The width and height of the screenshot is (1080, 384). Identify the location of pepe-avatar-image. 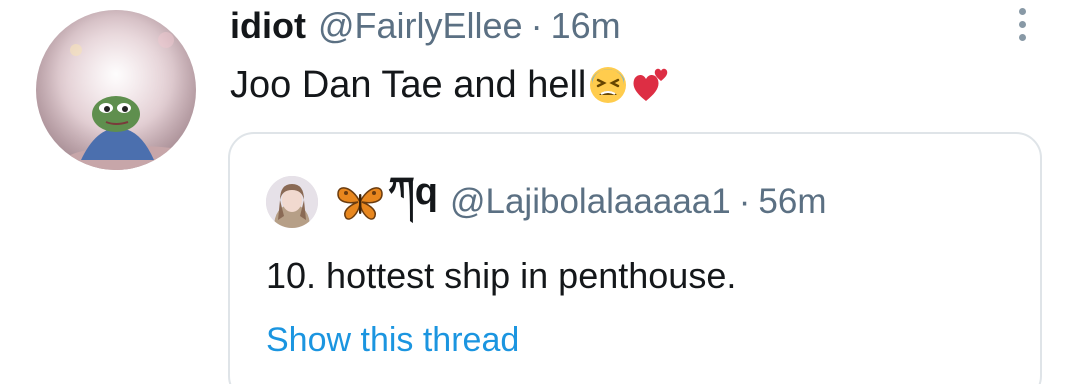
(116, 90).